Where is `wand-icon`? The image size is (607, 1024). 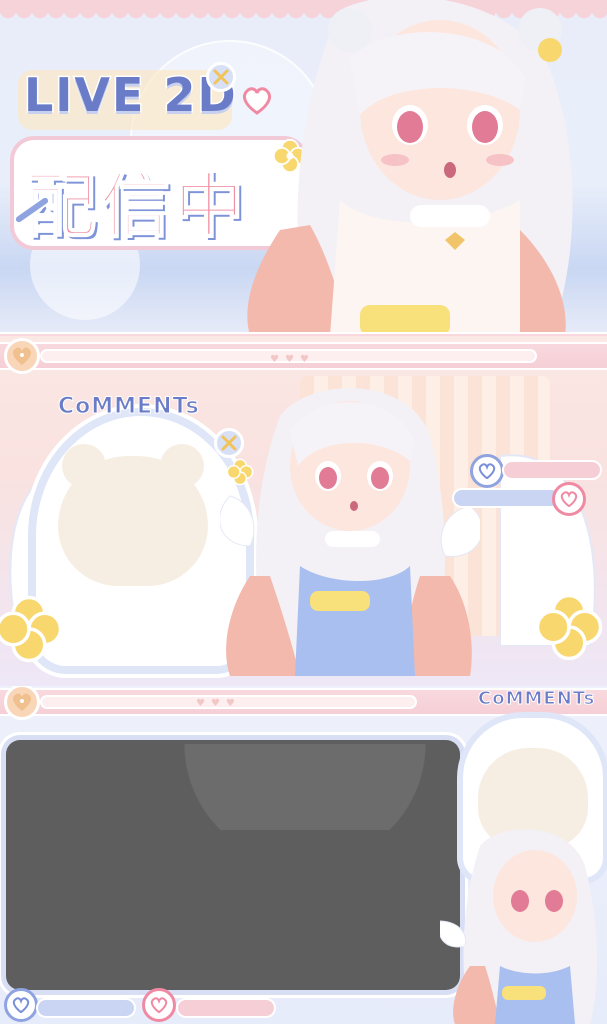
wand-icon is located at coordinates (32, 210).